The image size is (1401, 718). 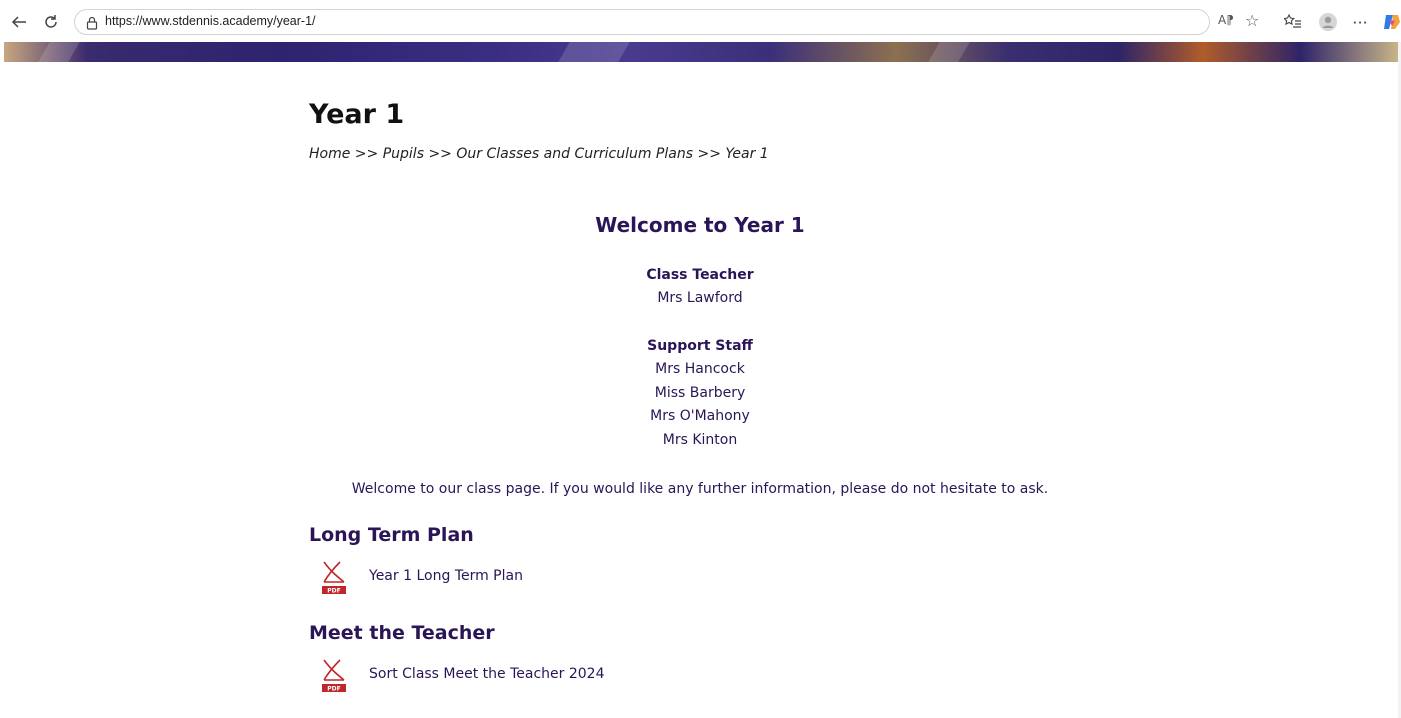 What do you see at coordinates (329, 154) in the screenshot?
I see `breadcrumb-home: Home` at bounding box center [329, 154].